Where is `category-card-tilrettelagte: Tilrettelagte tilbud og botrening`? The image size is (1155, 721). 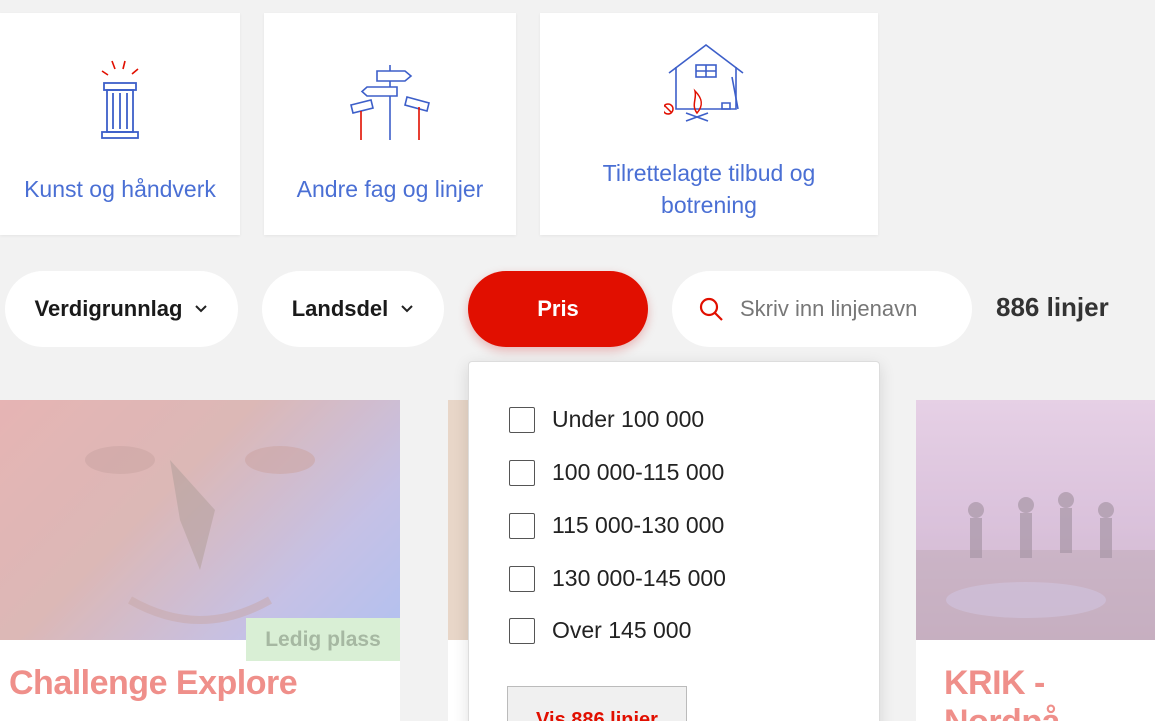 category-card-tilrettelagte: Tilrettelagte tilbud og botrening is located at coordinates (709, 124).